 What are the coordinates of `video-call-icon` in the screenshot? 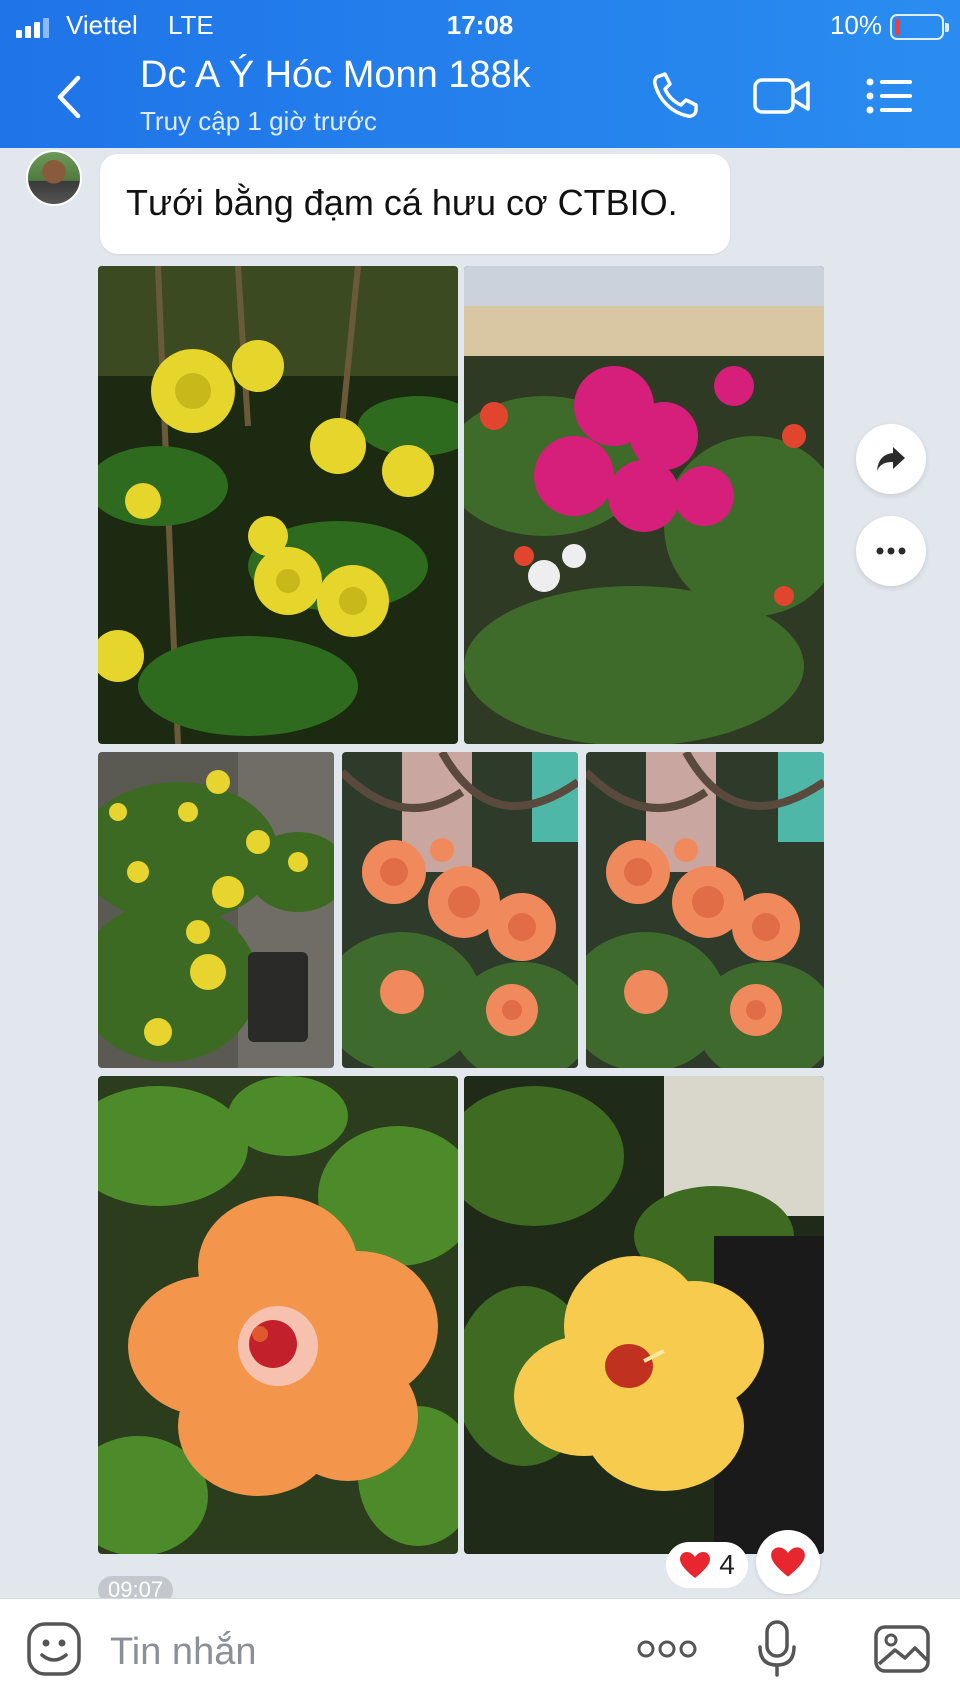 It's located at (780, 96).